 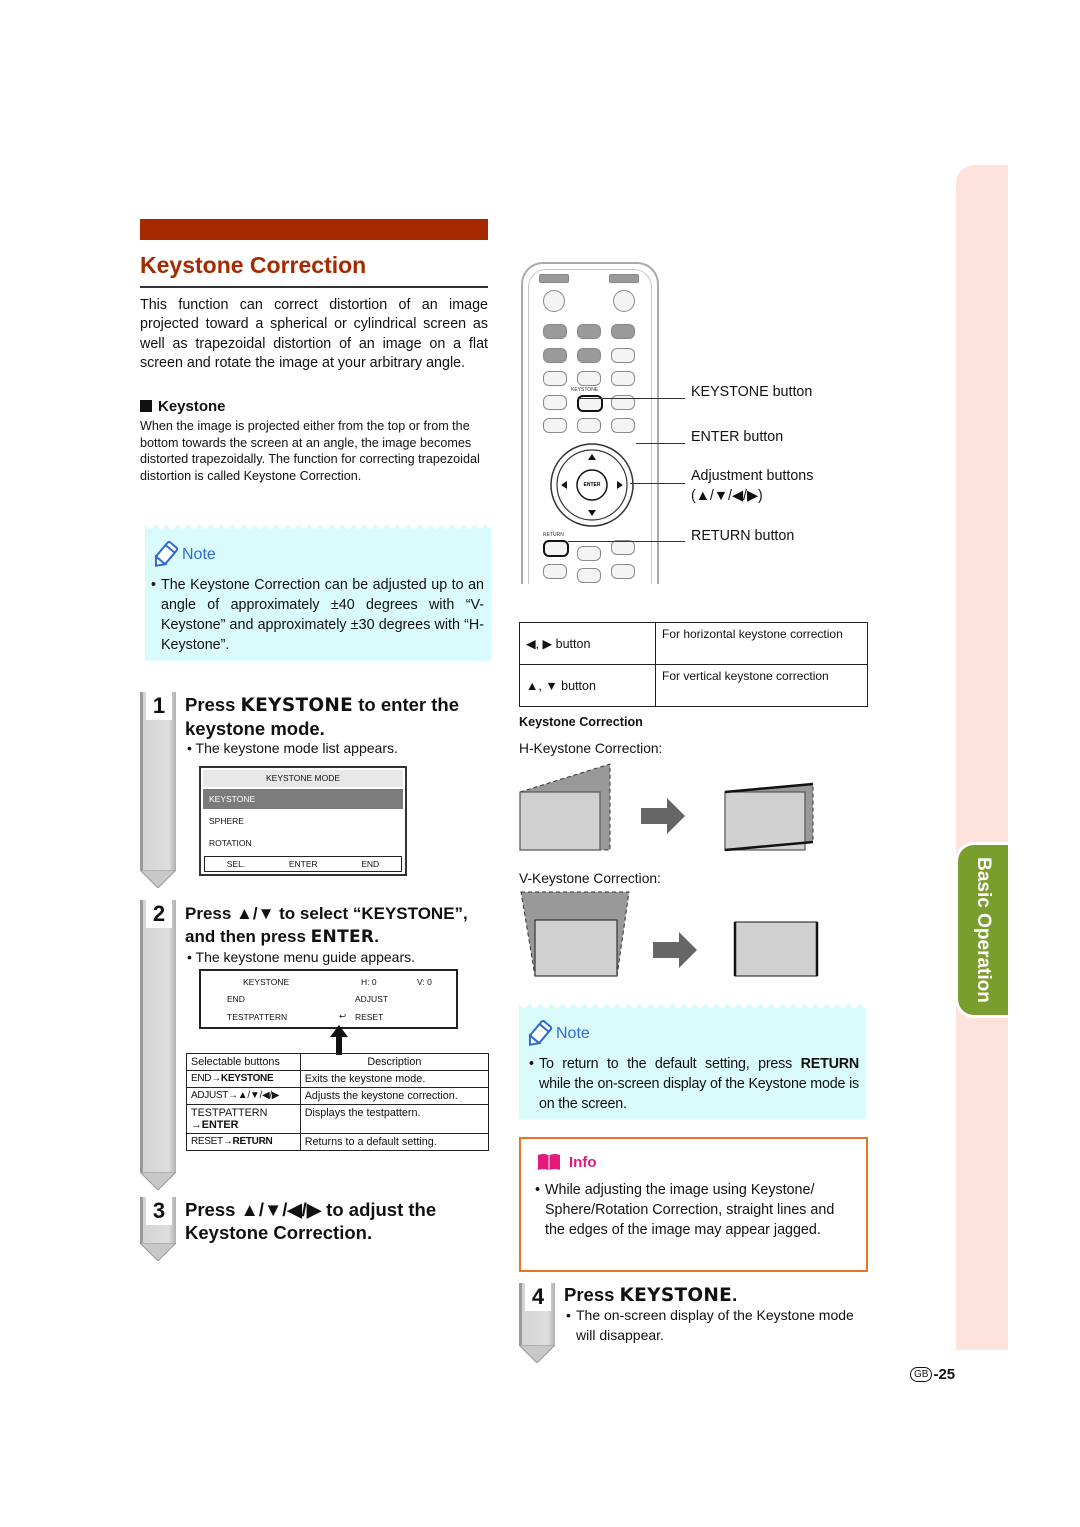 What do you see at coordinates (555, 425) in the screenshot?
I see `magnify-minus-button` at bounding box center [555, 425].